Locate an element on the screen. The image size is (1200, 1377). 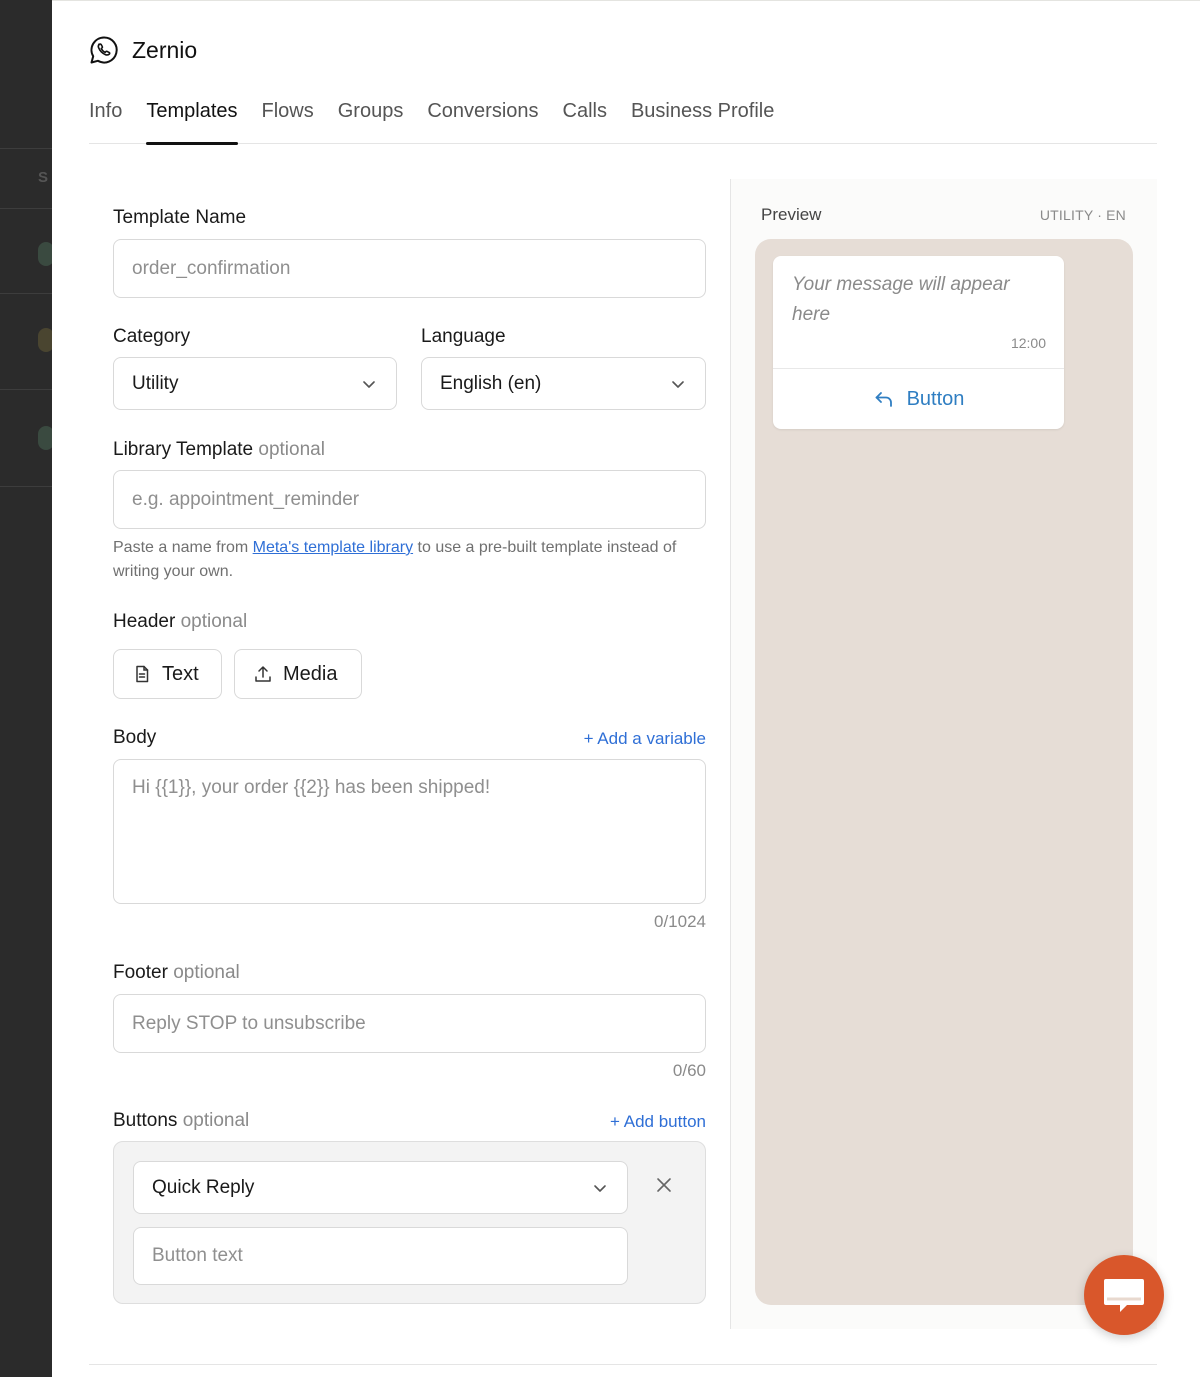
header-text-button-label: Text is located at coordinates (180, 673).